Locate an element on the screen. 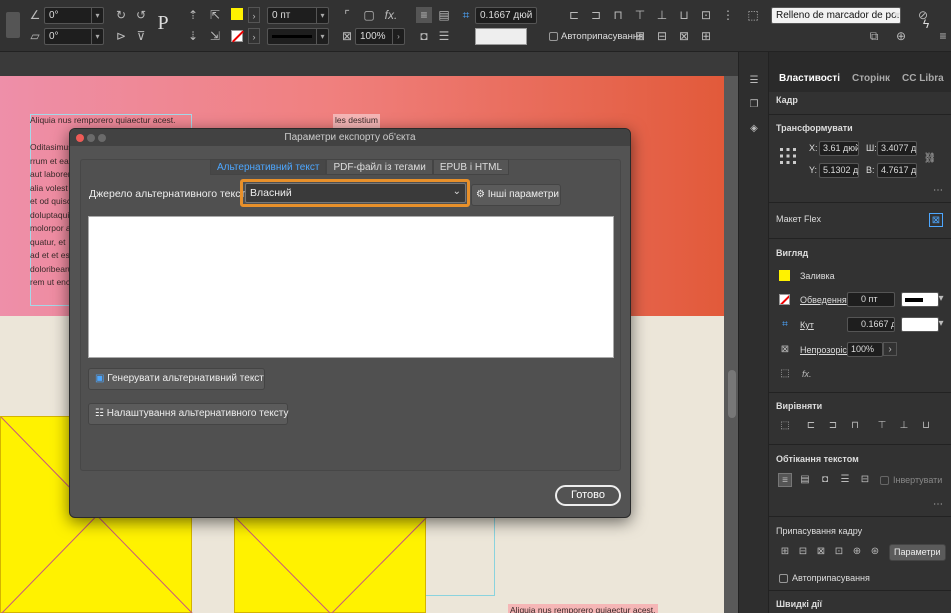  image-placeholder-frame is located at coordinates (330, 564).